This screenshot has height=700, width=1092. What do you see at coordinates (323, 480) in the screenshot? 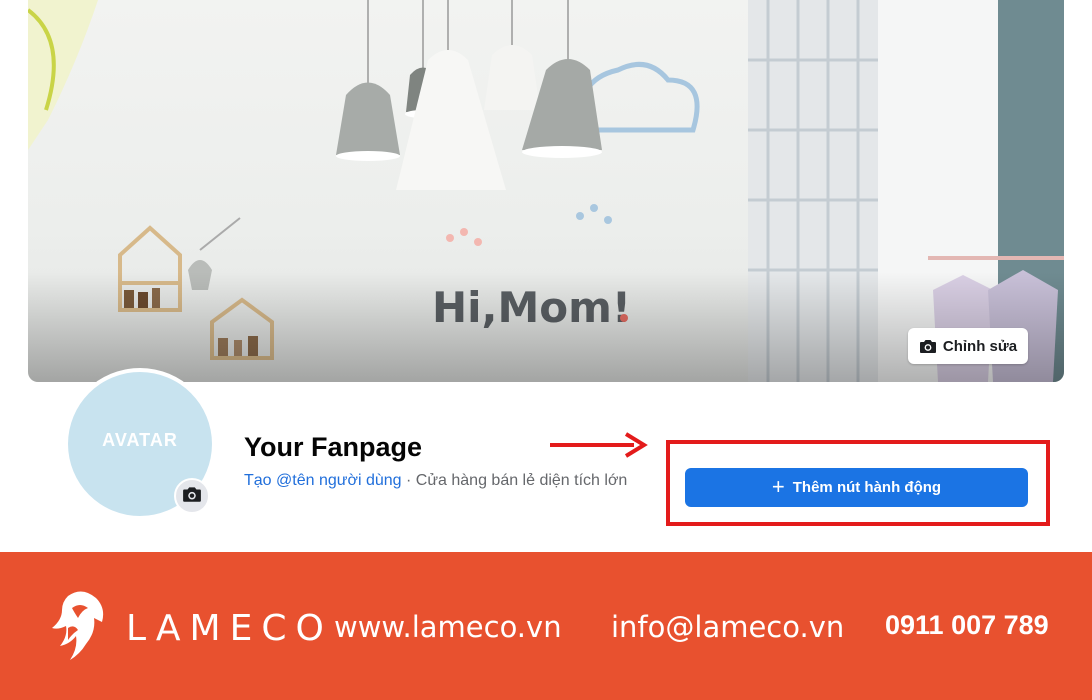
I see `create-username-link: Tạo @tên người dùng` at bounding box center [323, 480].